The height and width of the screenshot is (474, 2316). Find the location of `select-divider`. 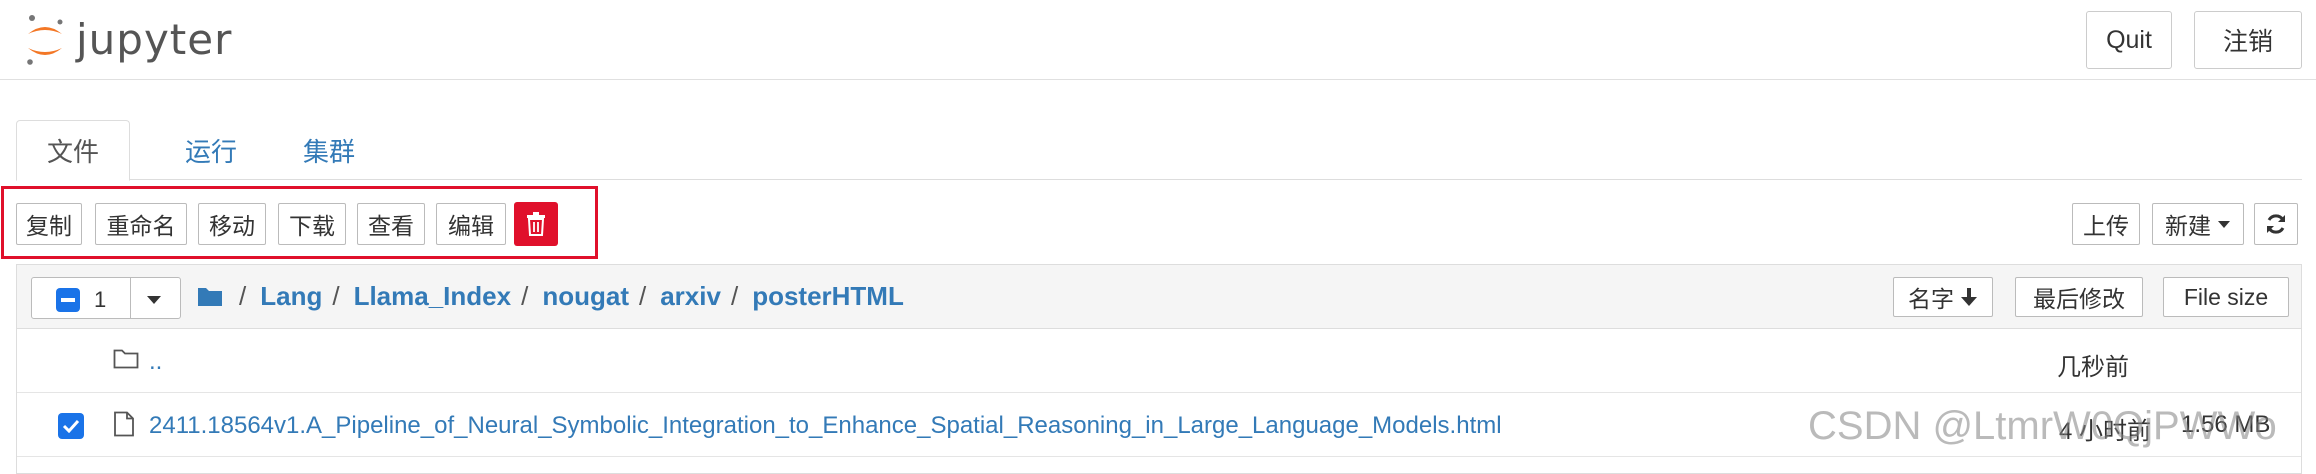

select-divider is located at coordinates (130, 298).